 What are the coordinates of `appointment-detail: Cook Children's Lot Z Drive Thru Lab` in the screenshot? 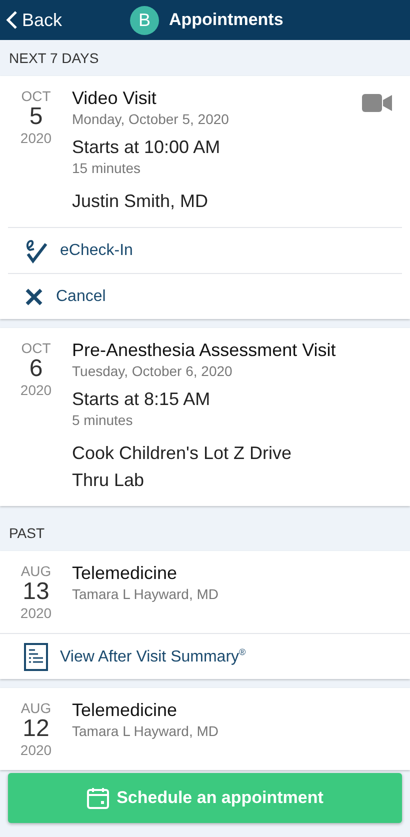 It's located at (182, 467).